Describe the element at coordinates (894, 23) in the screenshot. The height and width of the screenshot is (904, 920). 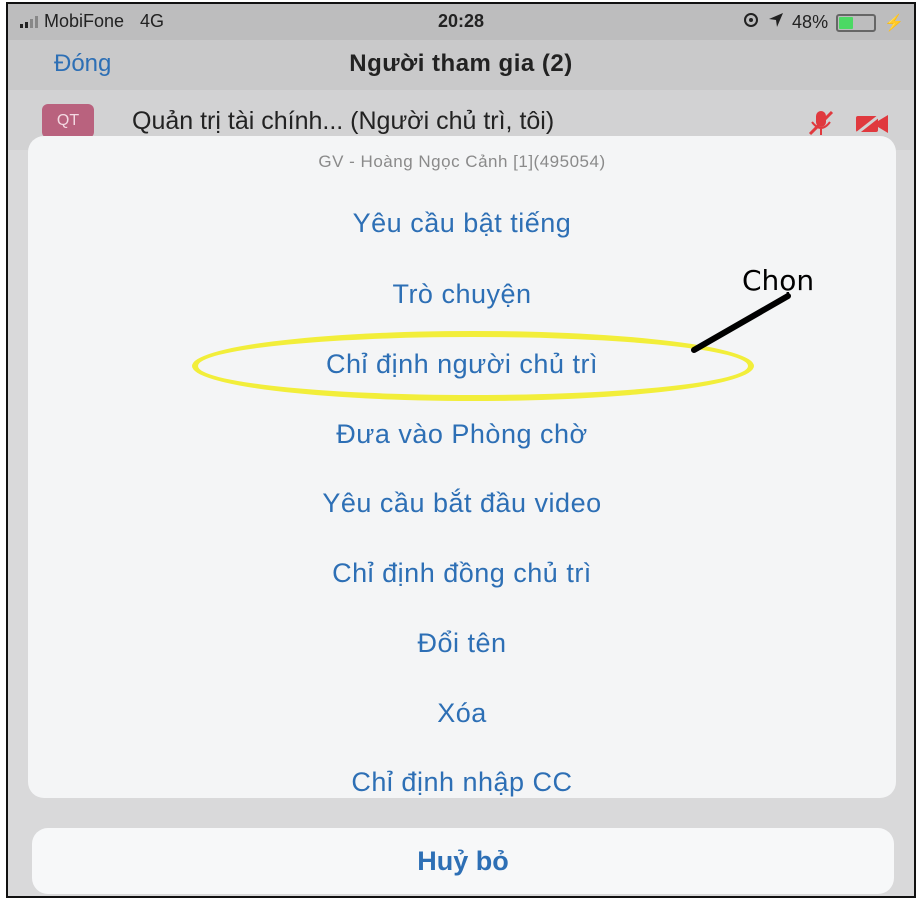
I see `charging-icon: ⚡` at that location.